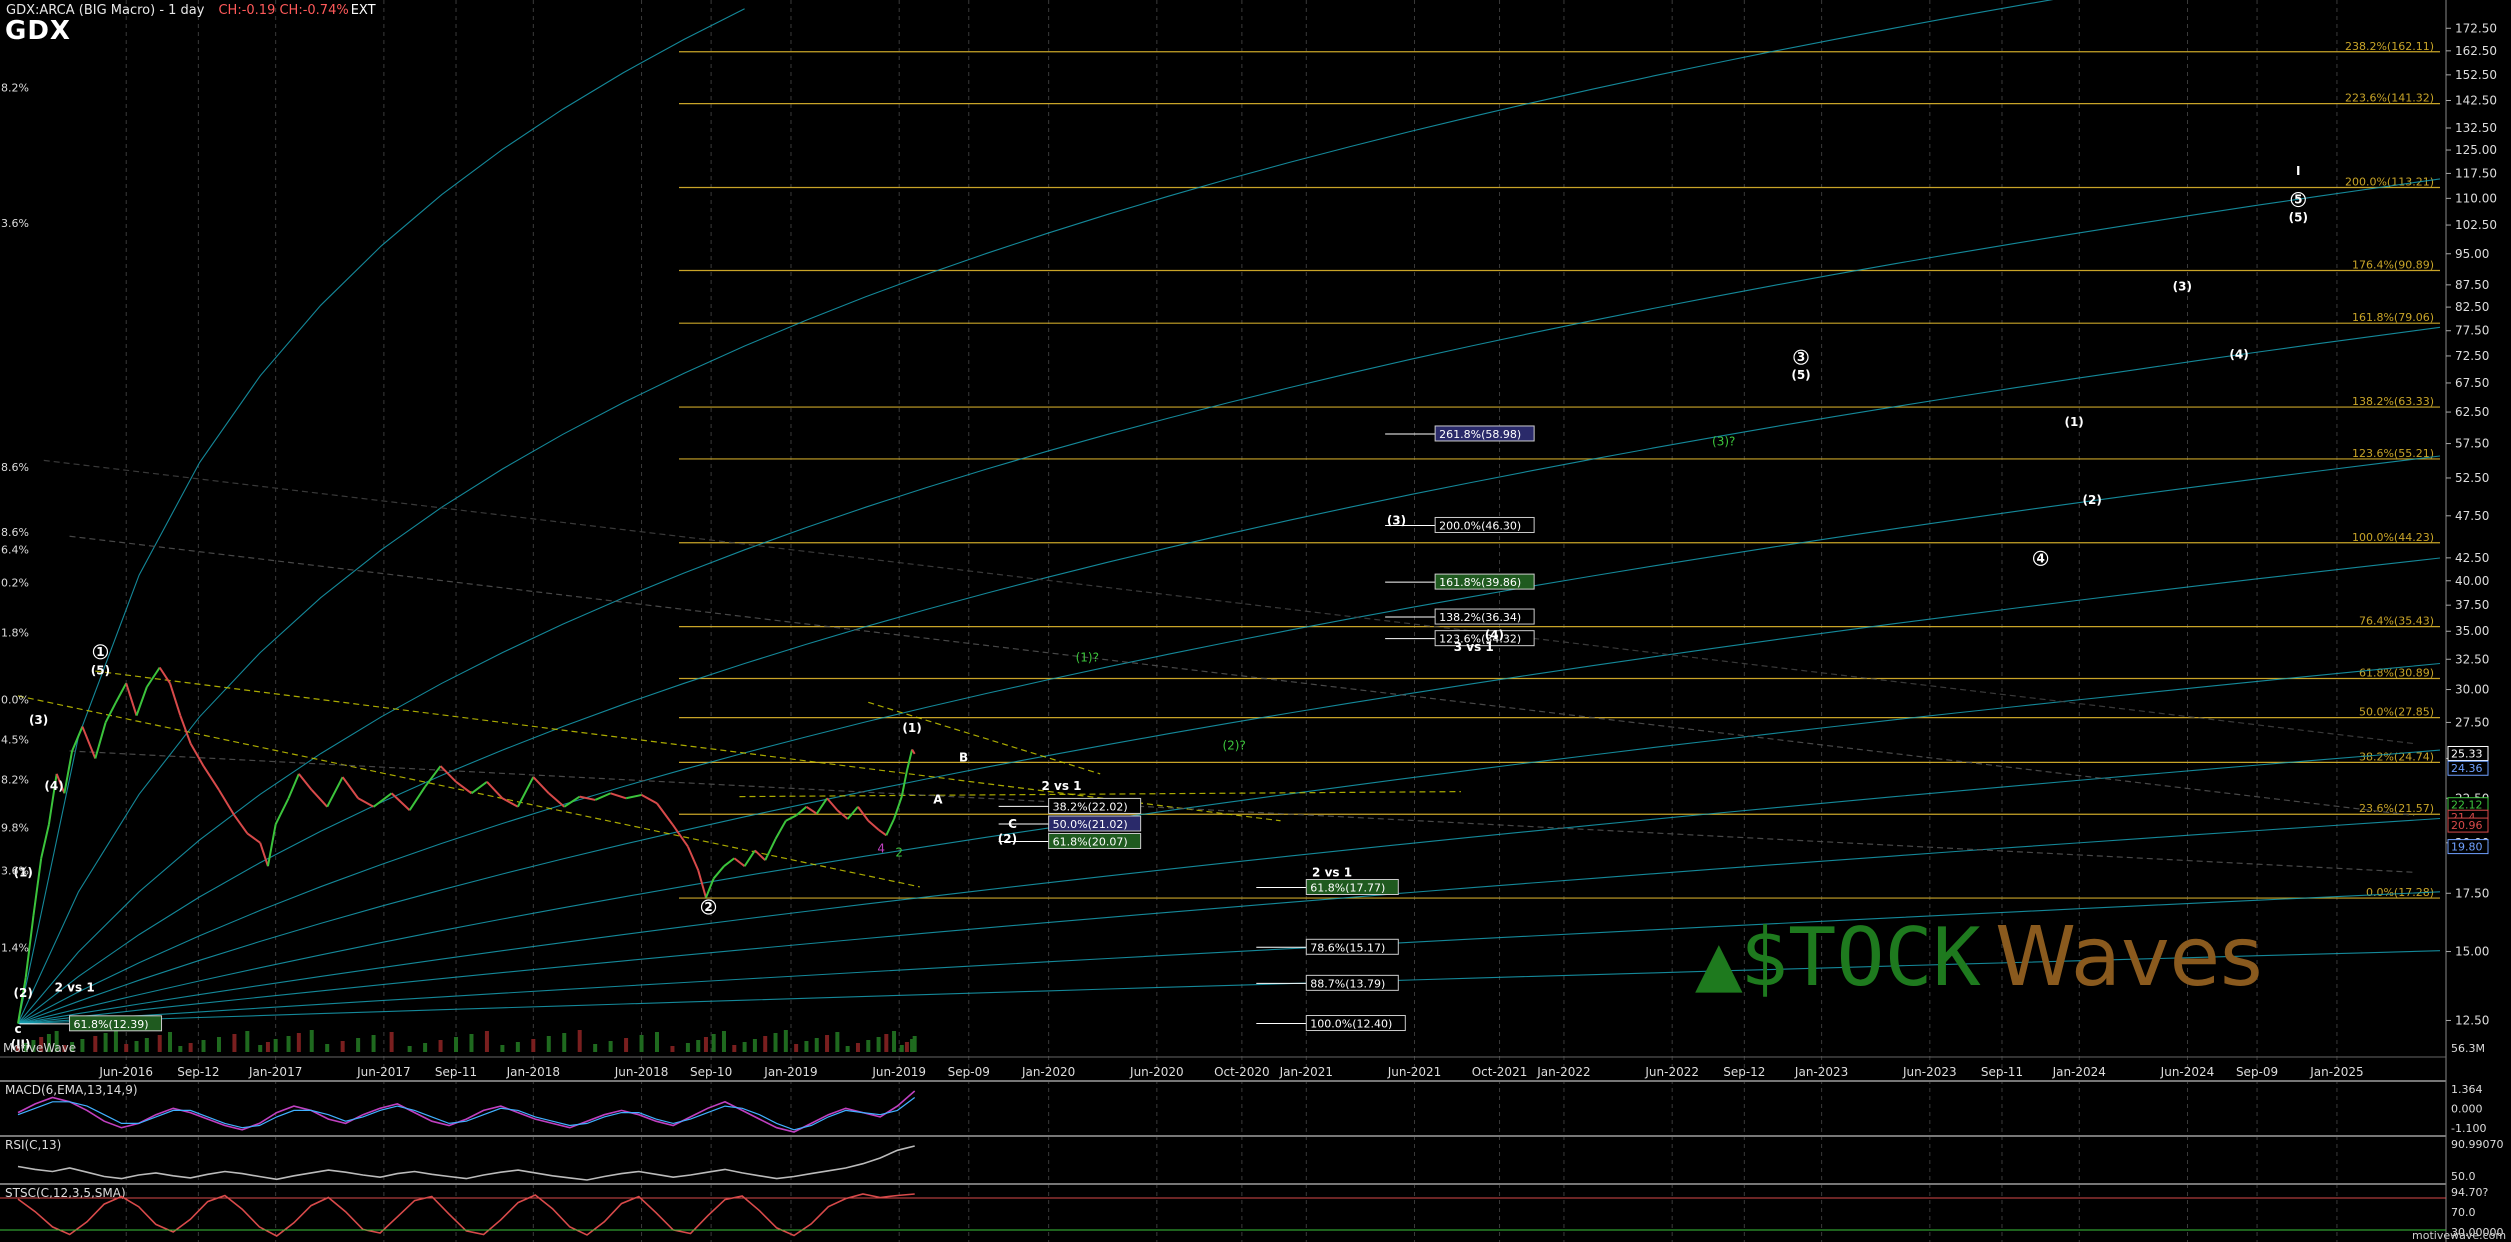 This screenshot has height=1242, width=2511. What do you see at coordinates (1801, 357) in the screenshot?
I see `wave-label: 3` at bounding box center [1801, 357].